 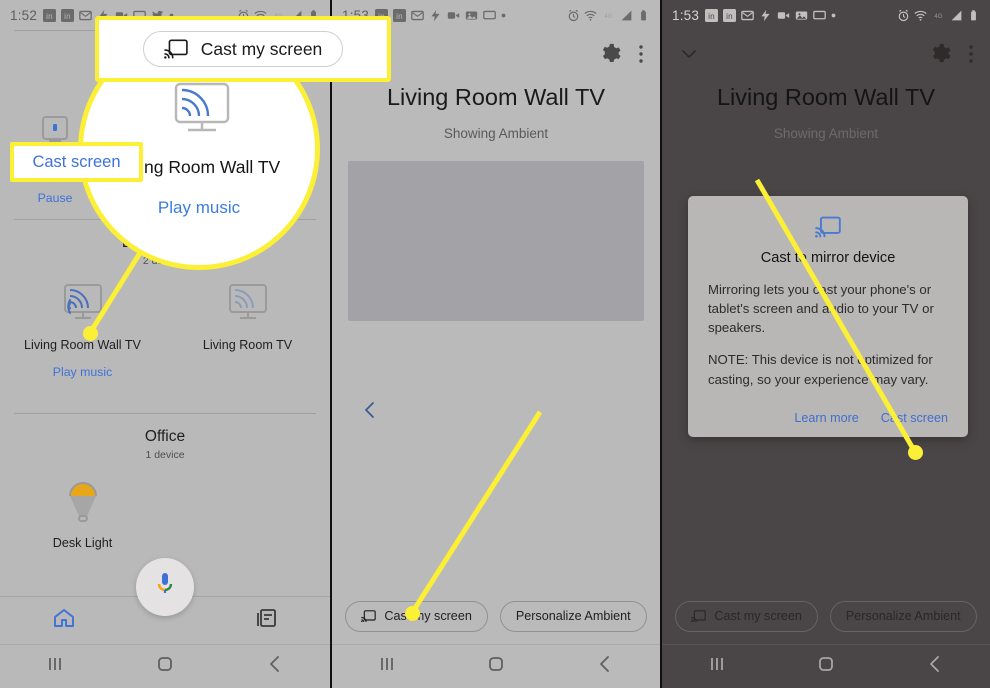 What do you see at coordinates (471, 15) in the screenshot?
I see `photo-icon` at bounding box center [471, 15].